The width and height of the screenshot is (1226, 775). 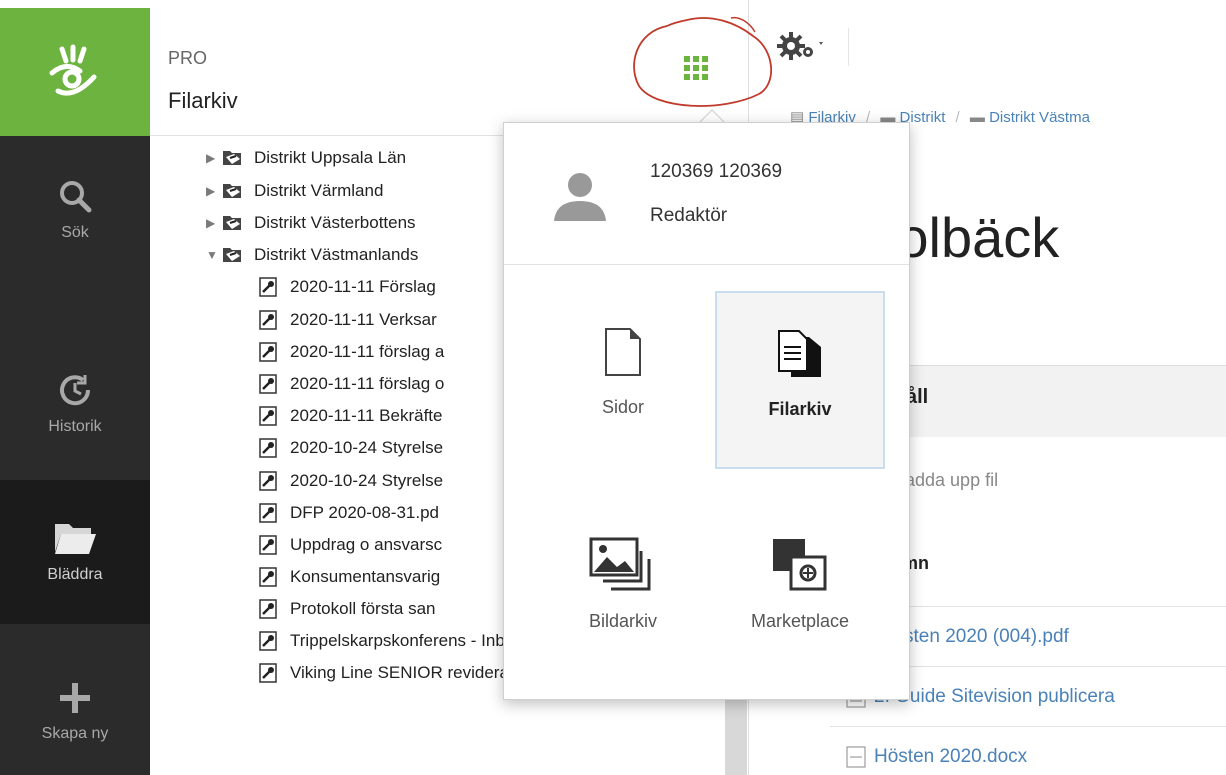 I want to click on rail-item-label: Historik, so click(x=75, y=426).